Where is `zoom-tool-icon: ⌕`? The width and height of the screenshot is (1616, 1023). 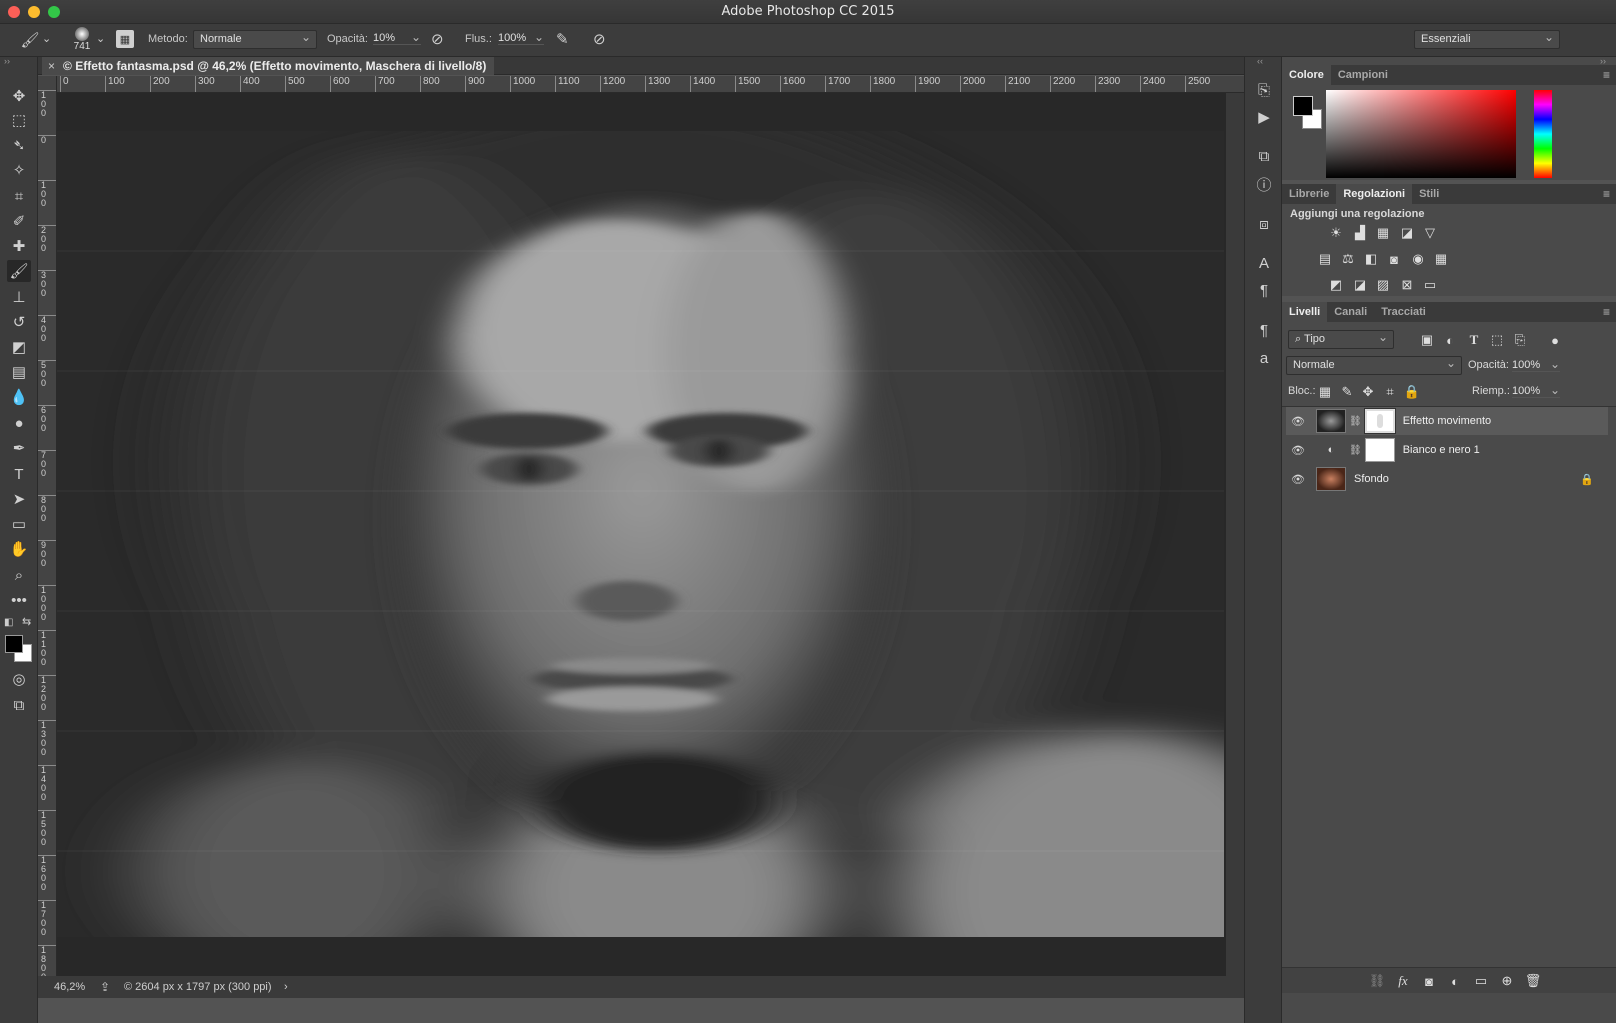 zoom-tool-icon: ⌕ is located at coordinates (19, 575).